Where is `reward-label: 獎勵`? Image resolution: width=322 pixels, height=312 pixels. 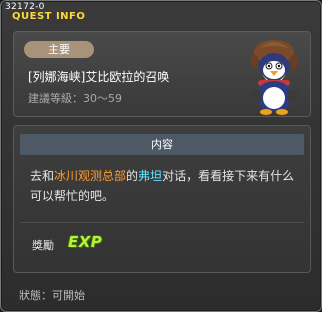 reward-label: 獎勵 is located at coordinates (43, 245).